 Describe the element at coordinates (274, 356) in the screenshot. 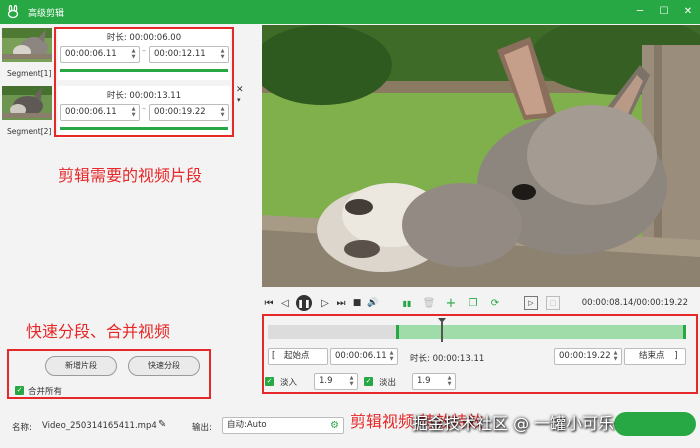

I see `bracket-left-icon: [` at that location.